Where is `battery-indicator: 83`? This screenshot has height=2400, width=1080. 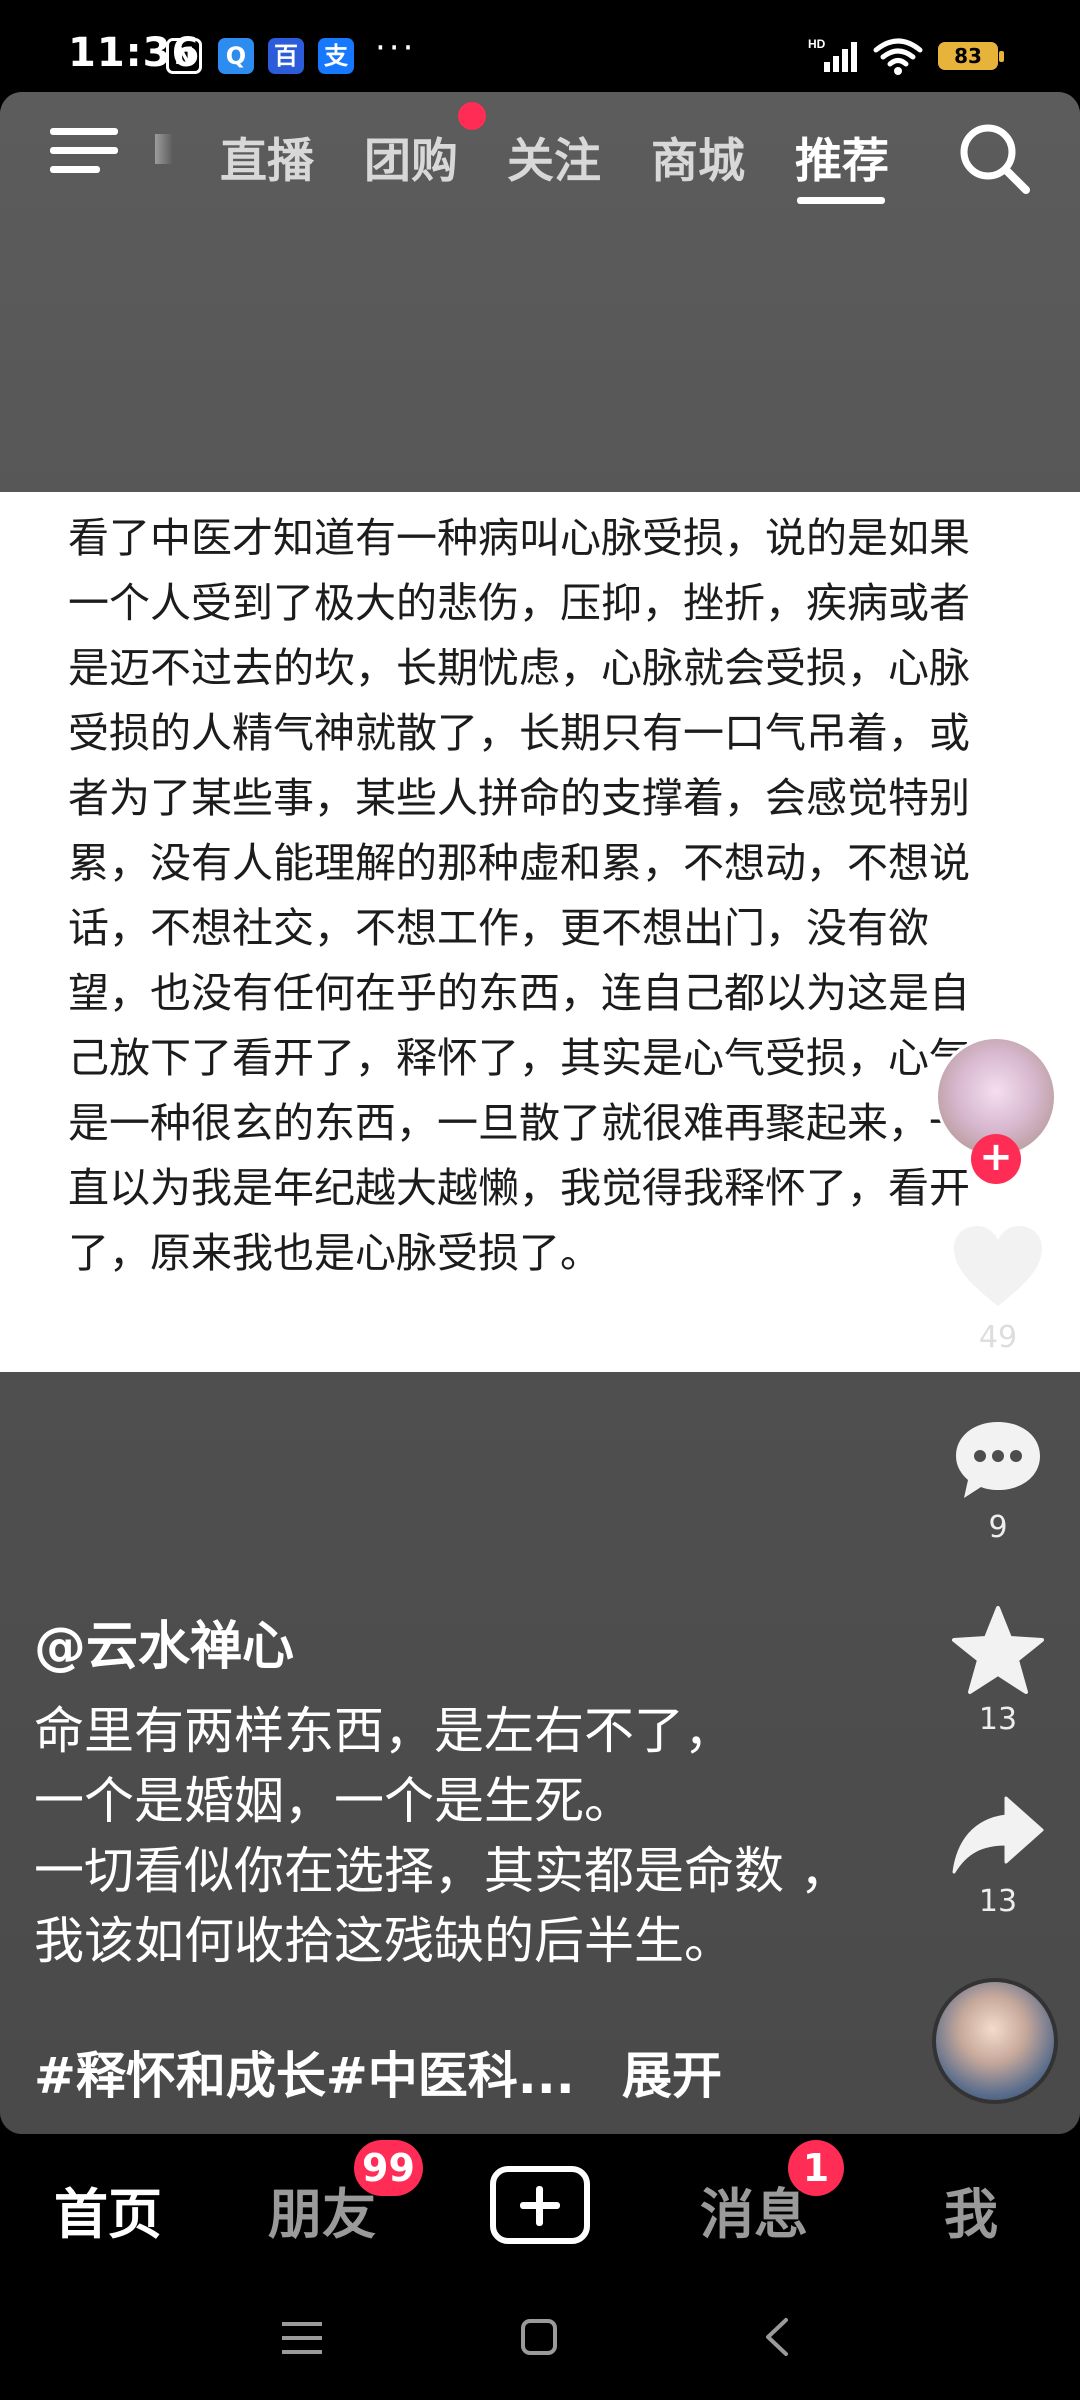
battery-indicator: 83 is located at coordinates (971, 56).